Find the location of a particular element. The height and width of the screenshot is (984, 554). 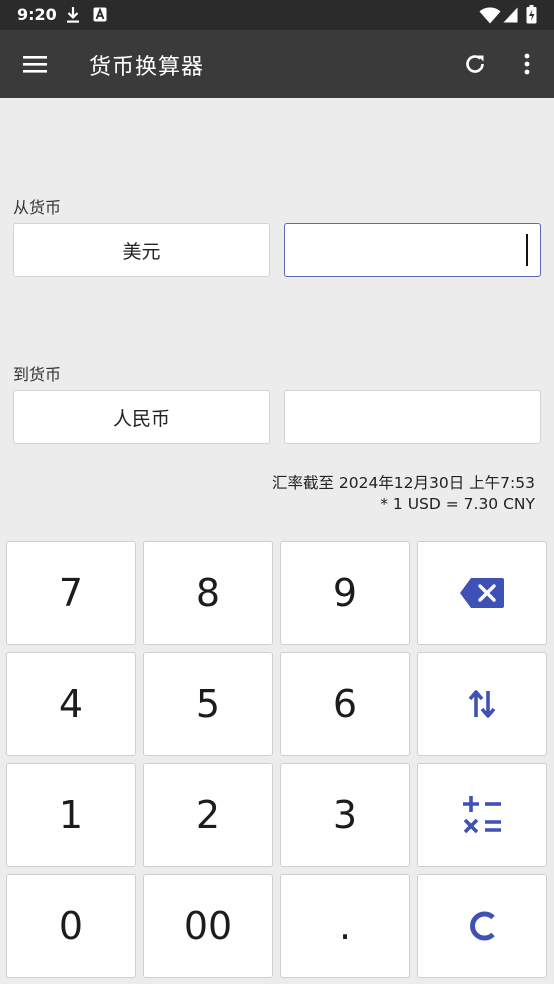

backspace-button is located at coordinates (482, 593).